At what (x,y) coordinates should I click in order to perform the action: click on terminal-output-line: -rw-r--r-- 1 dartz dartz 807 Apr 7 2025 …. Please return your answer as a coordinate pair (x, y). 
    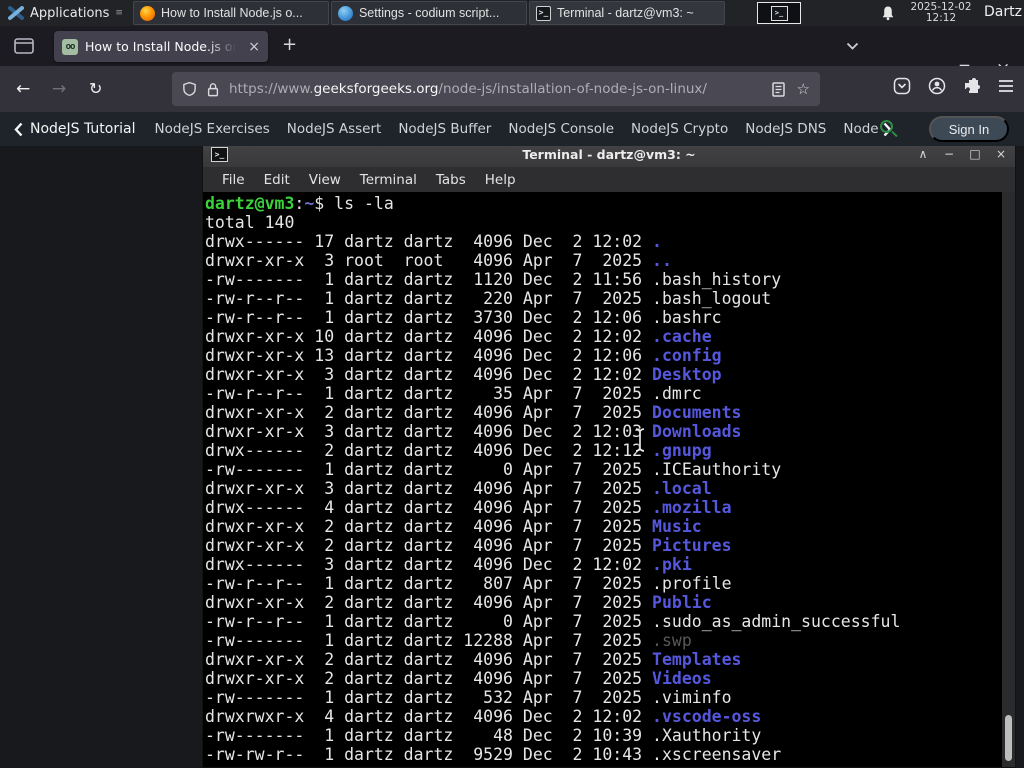
    Looking at the image, I should click on (468, 583).